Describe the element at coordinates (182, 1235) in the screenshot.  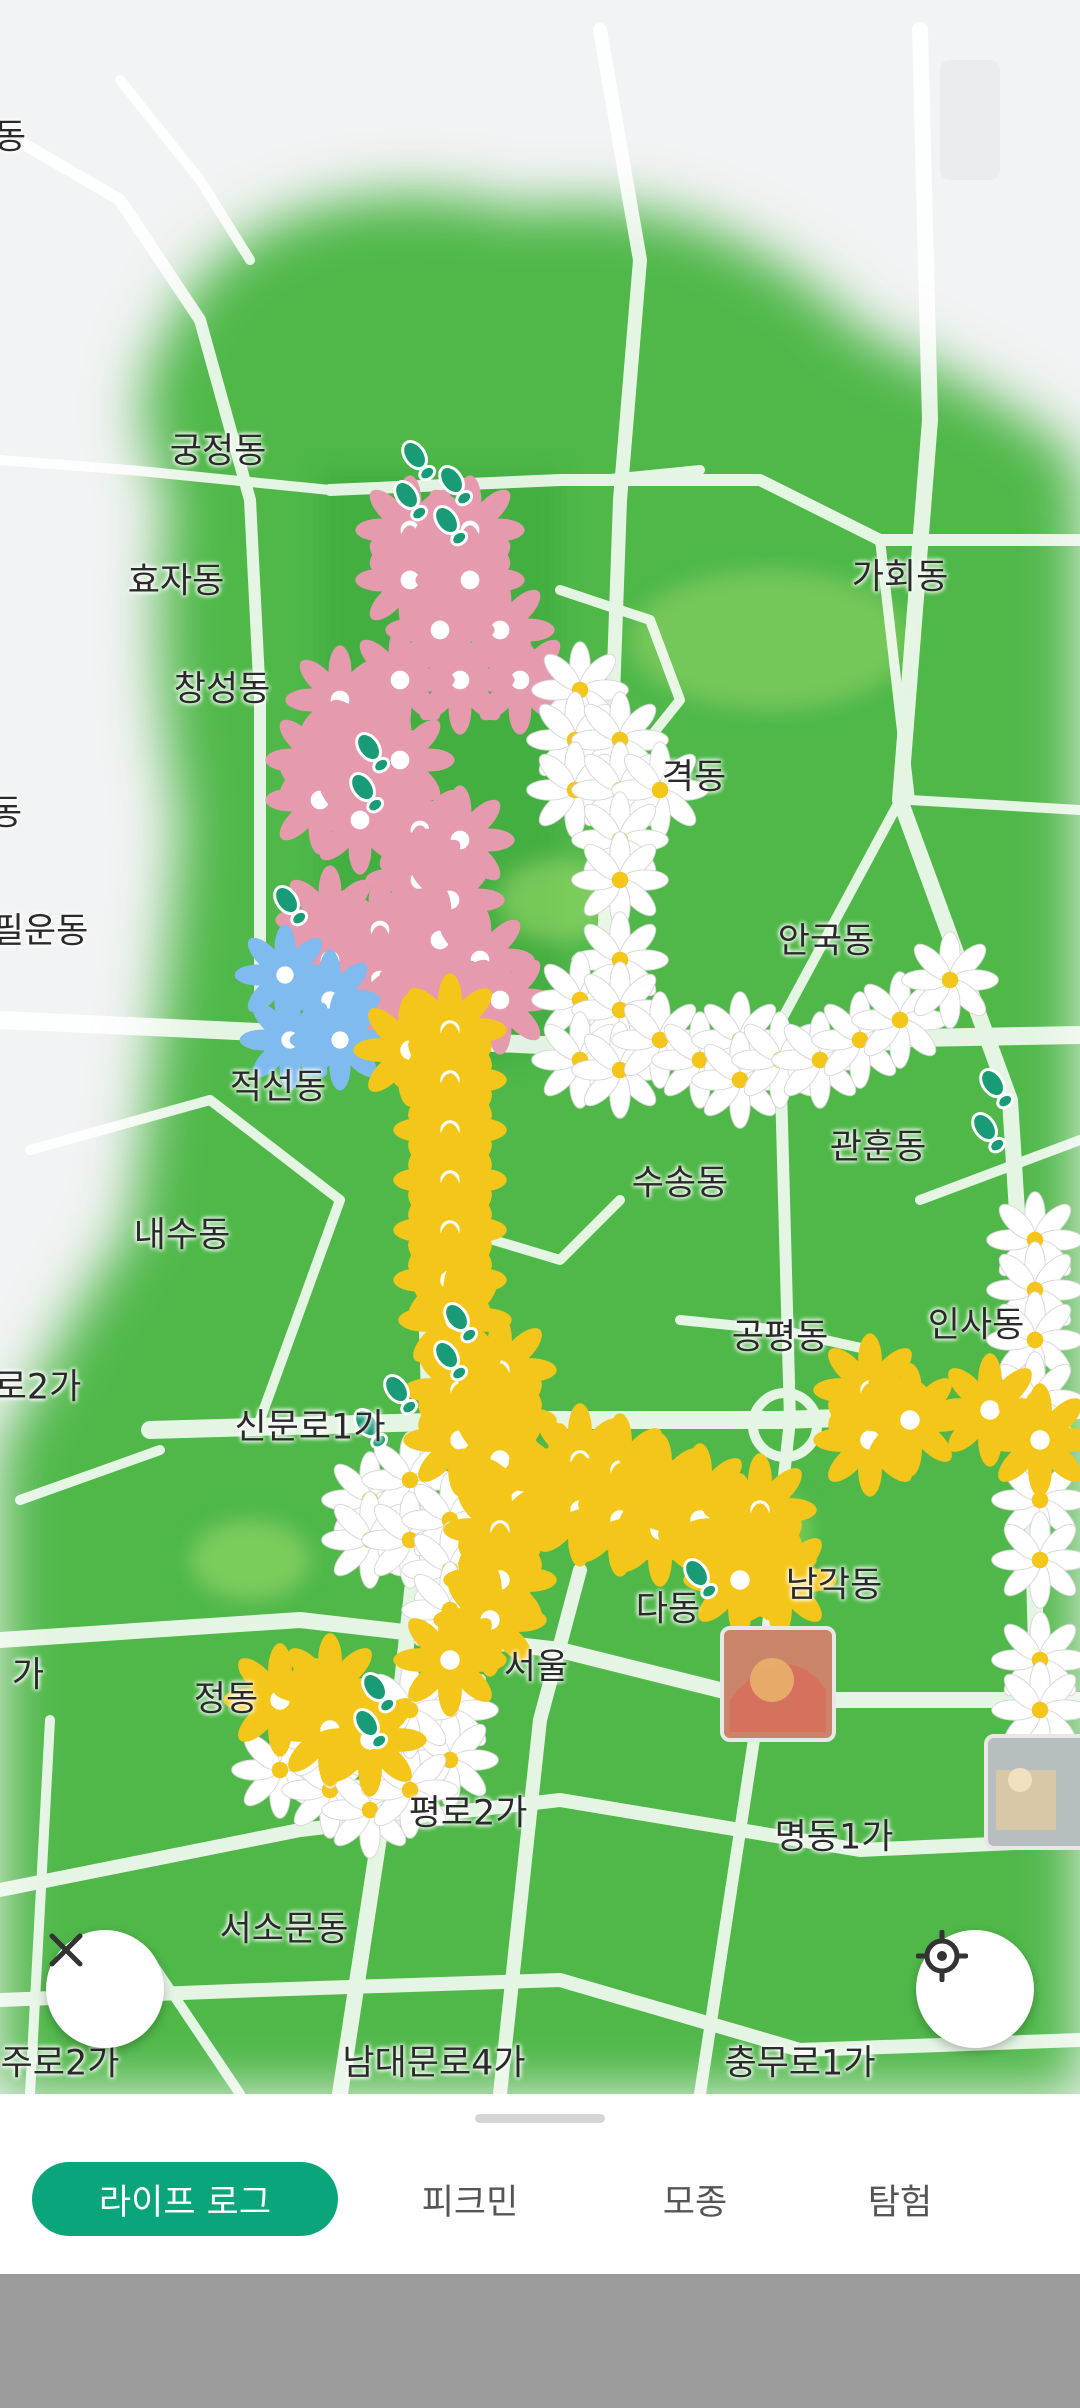
I see `place-label-naesu: 내수동` at that location.